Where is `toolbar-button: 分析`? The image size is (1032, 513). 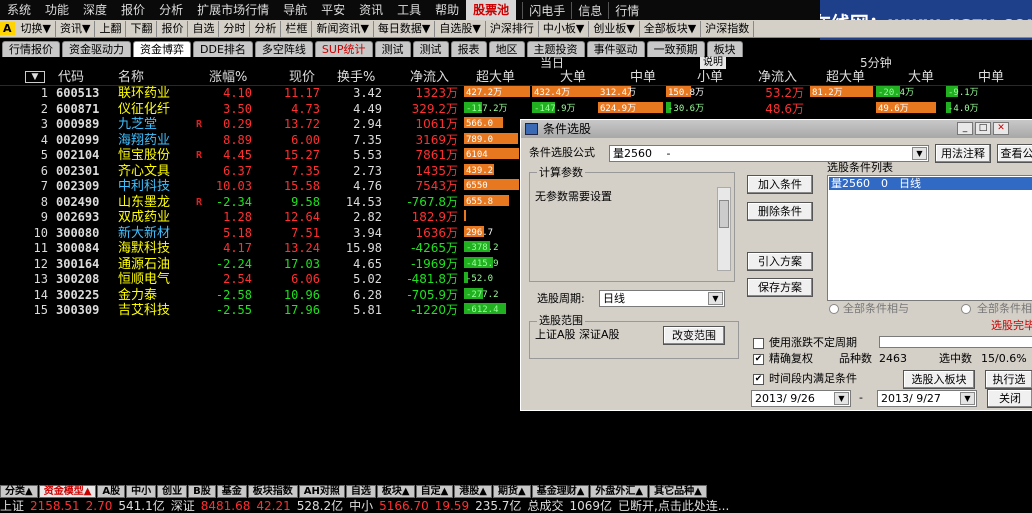 toolbar-button: 分析 is located at coordinates (266, 28).